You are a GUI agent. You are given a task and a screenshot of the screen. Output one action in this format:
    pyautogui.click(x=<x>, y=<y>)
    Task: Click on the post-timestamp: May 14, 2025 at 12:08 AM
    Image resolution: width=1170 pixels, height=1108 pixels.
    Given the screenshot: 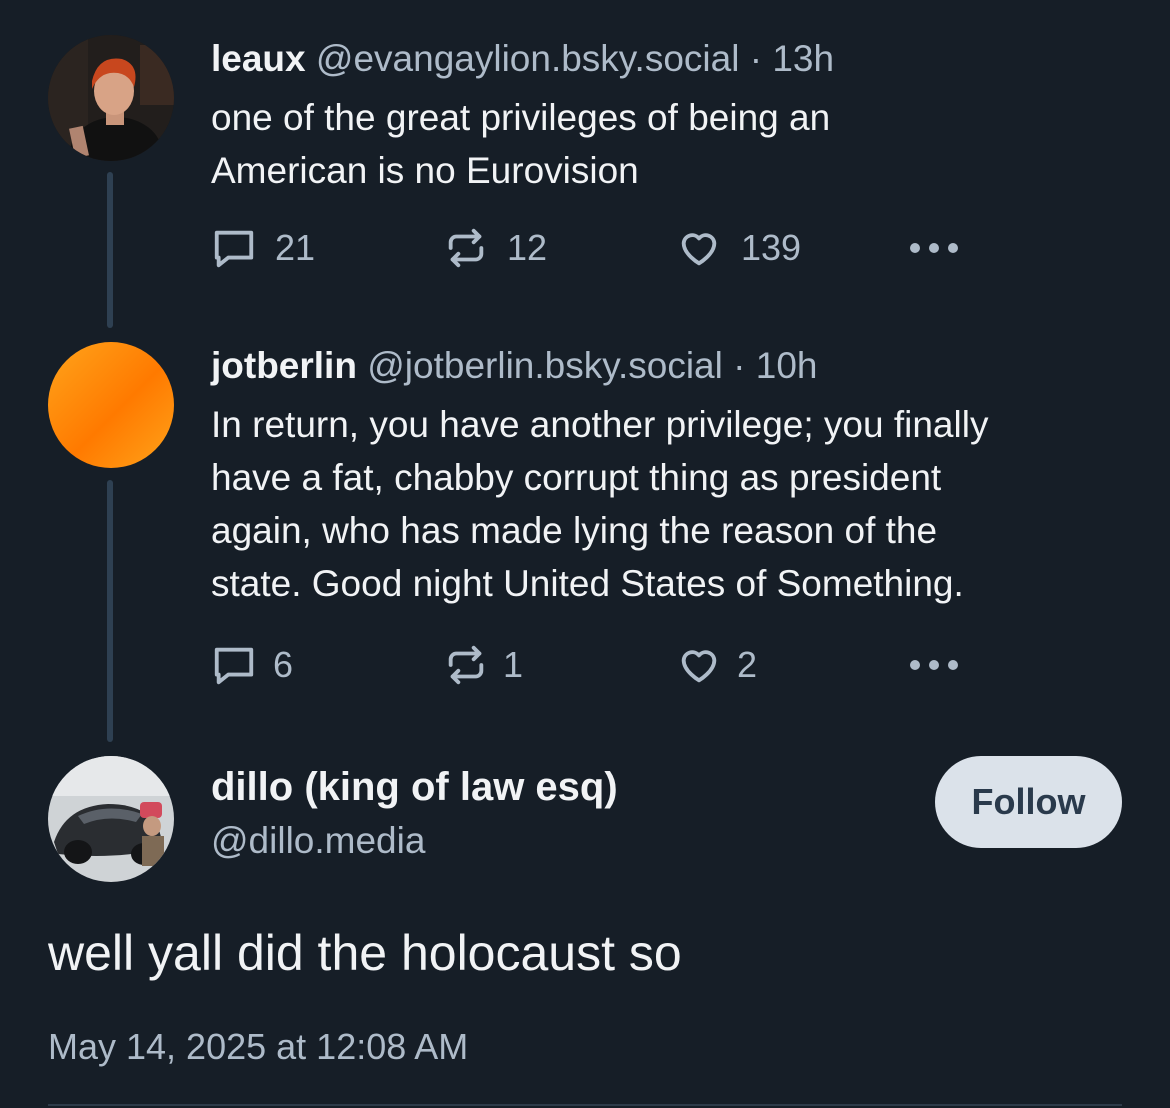 What is the action you would take?
    pyautogui.click(x=258, y=1046)
    